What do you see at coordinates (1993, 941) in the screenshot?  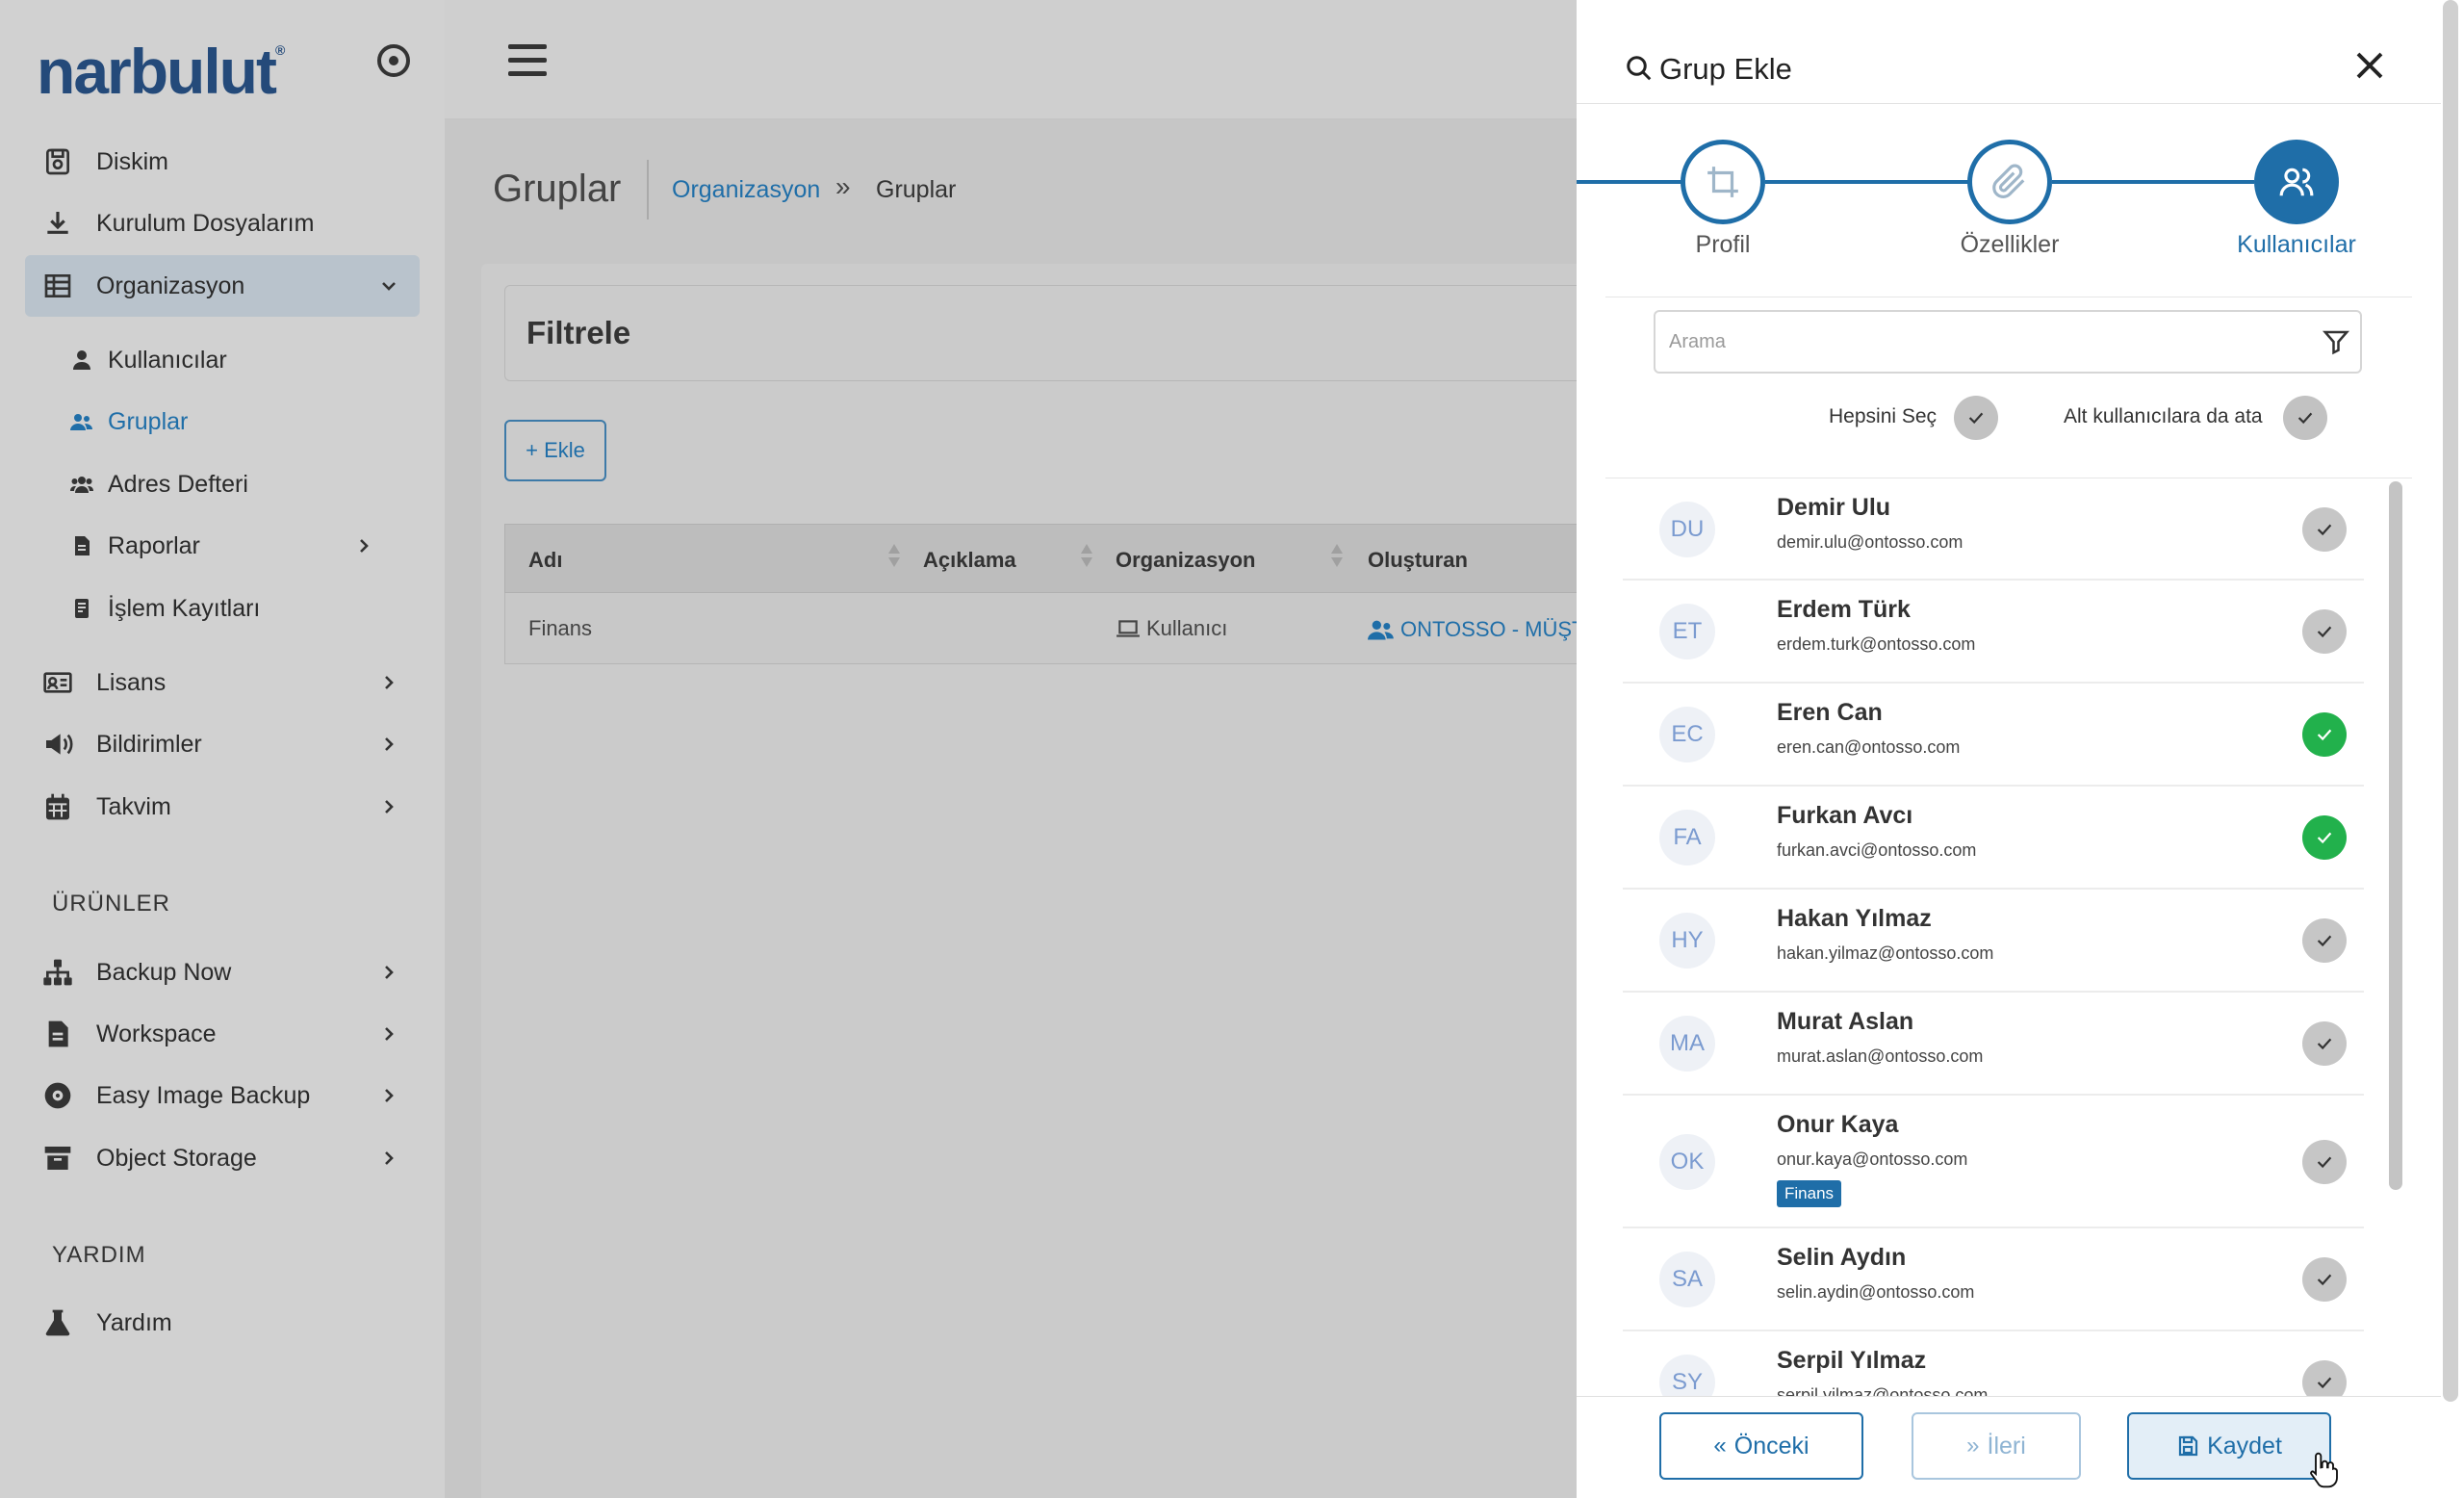 I see `list-item: HY Hakan Yılmaz hakan.yilmaz@ontosso.com` at bounding box center [1993, 941].